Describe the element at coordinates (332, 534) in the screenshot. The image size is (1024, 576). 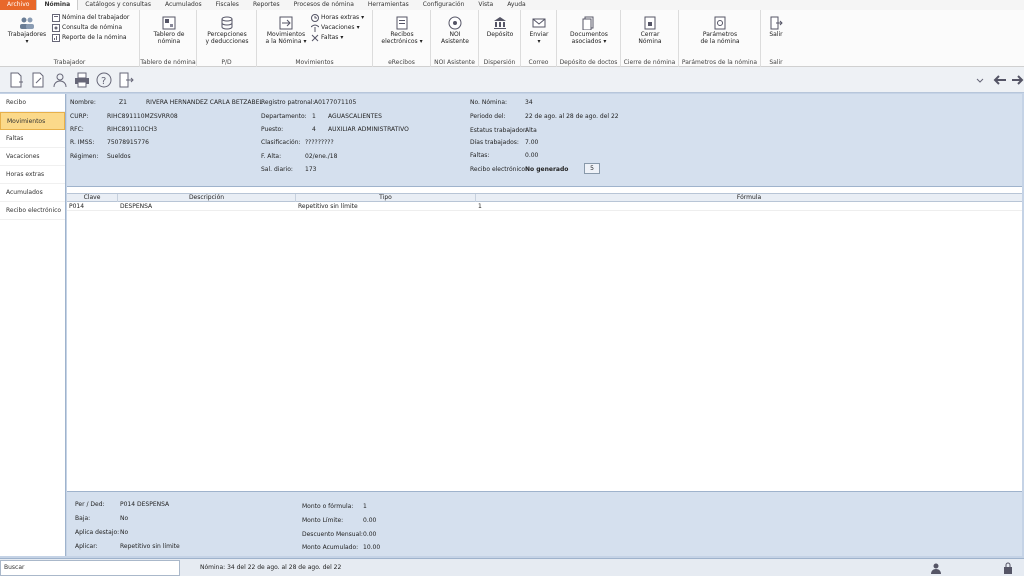
I see `desc-mensual-label: Descuento Mensual:` at that location.